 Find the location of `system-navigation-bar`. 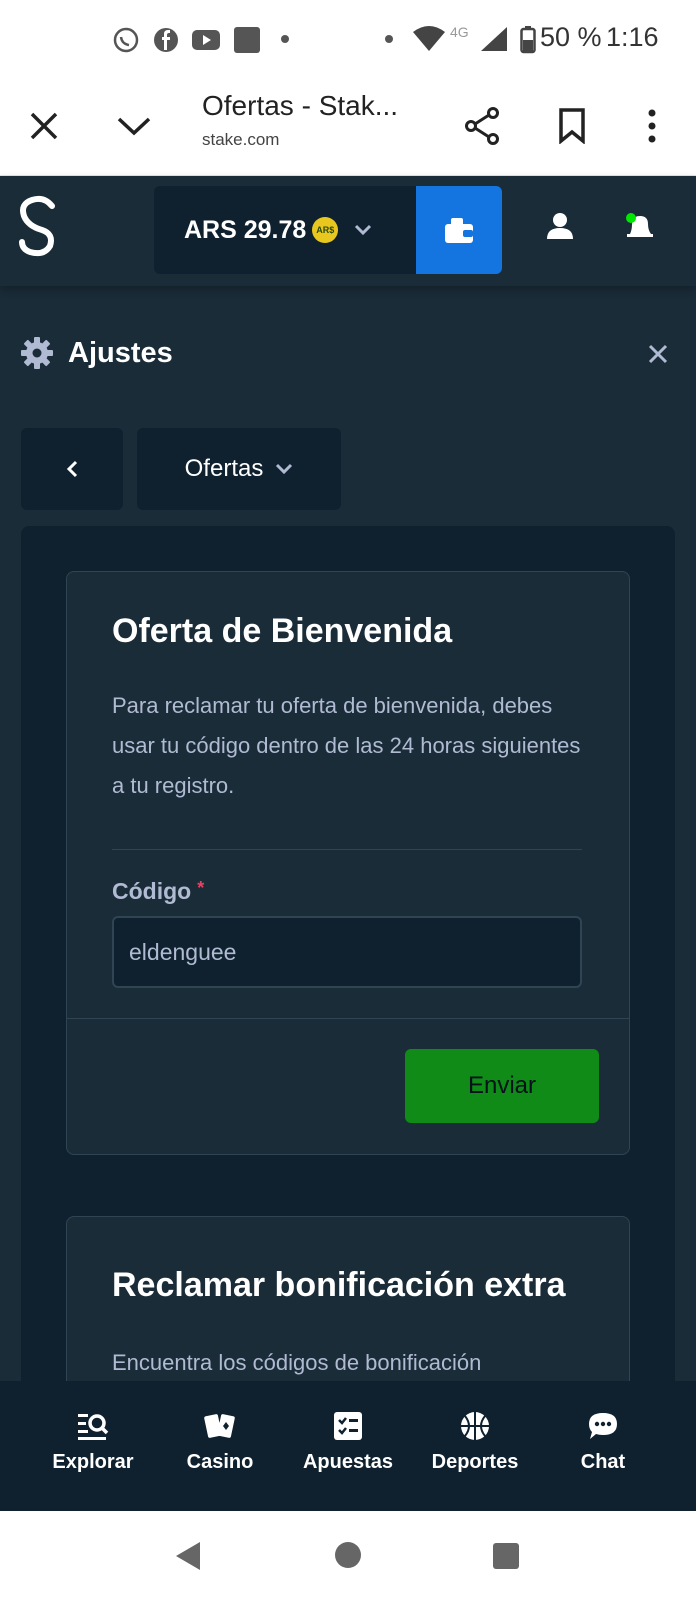

system-navigation-bar is located at coordinates (348, 1555).